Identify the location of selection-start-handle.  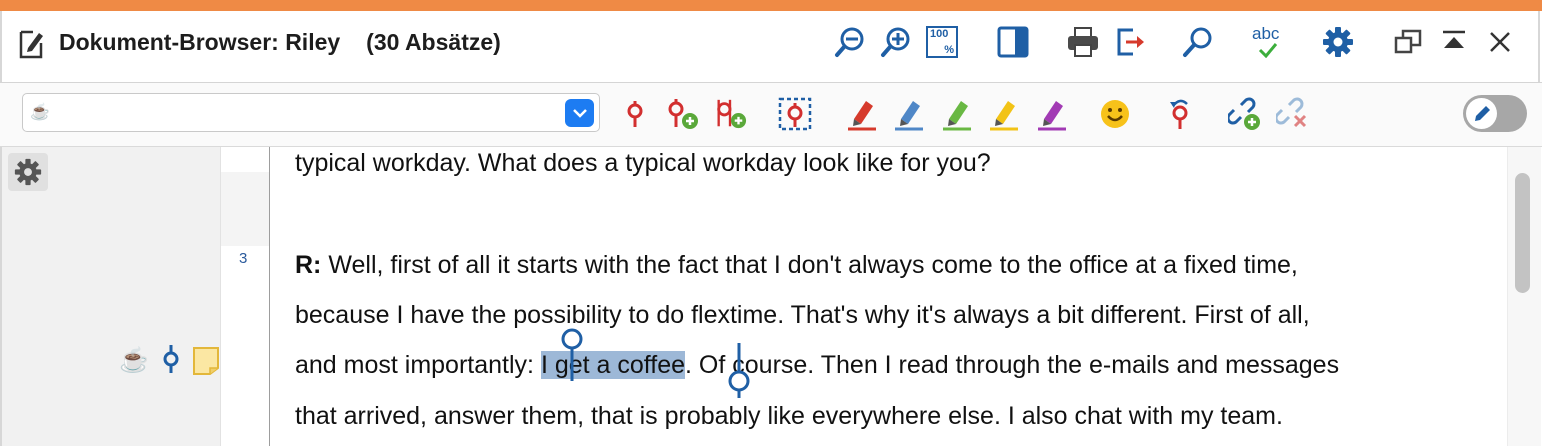
(572, 356).